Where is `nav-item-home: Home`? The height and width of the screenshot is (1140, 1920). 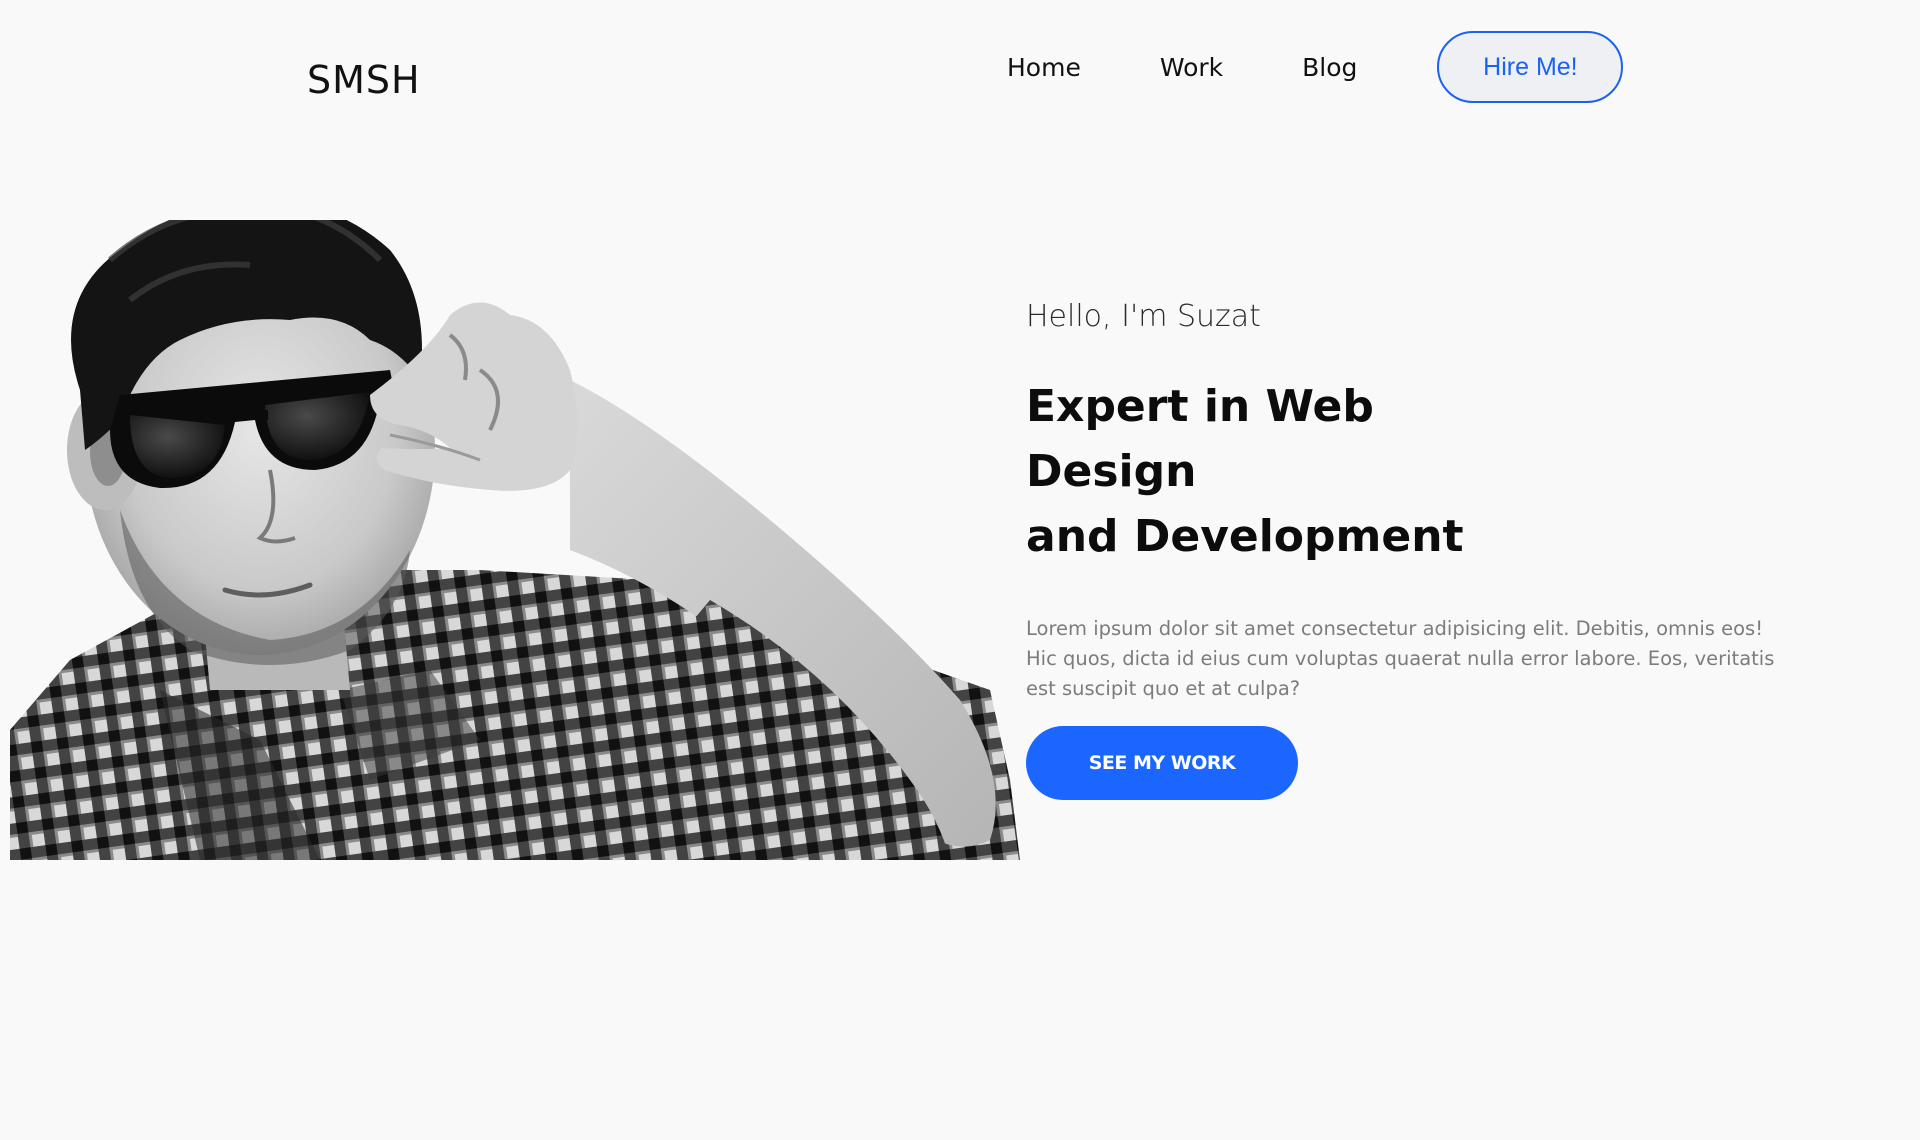
nav-item-home: Home is located at coordinates (1044, 67).